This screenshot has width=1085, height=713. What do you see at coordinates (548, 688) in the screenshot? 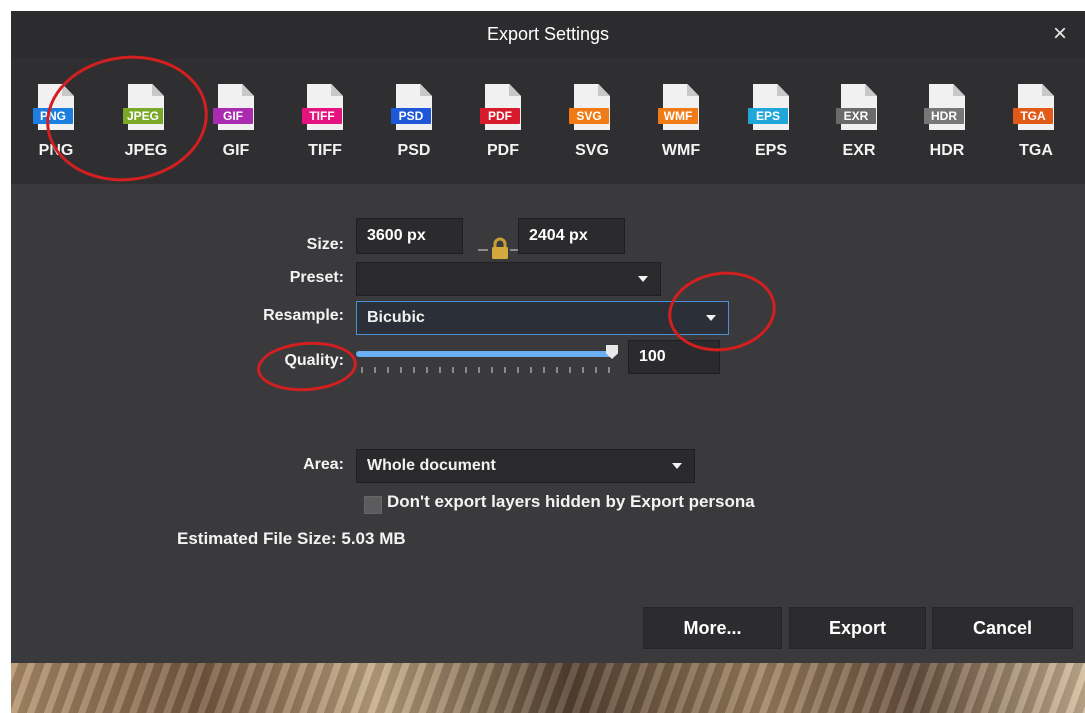
I see `background-photo-strip` at bounding box center [548, 688].